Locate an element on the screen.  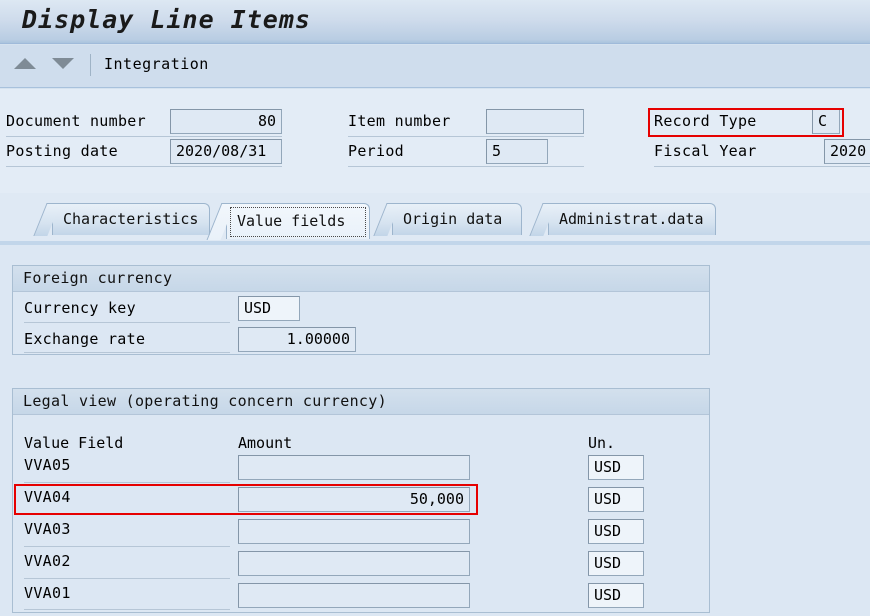
column-header-amount: Amount is located at coordinates (265, 443).